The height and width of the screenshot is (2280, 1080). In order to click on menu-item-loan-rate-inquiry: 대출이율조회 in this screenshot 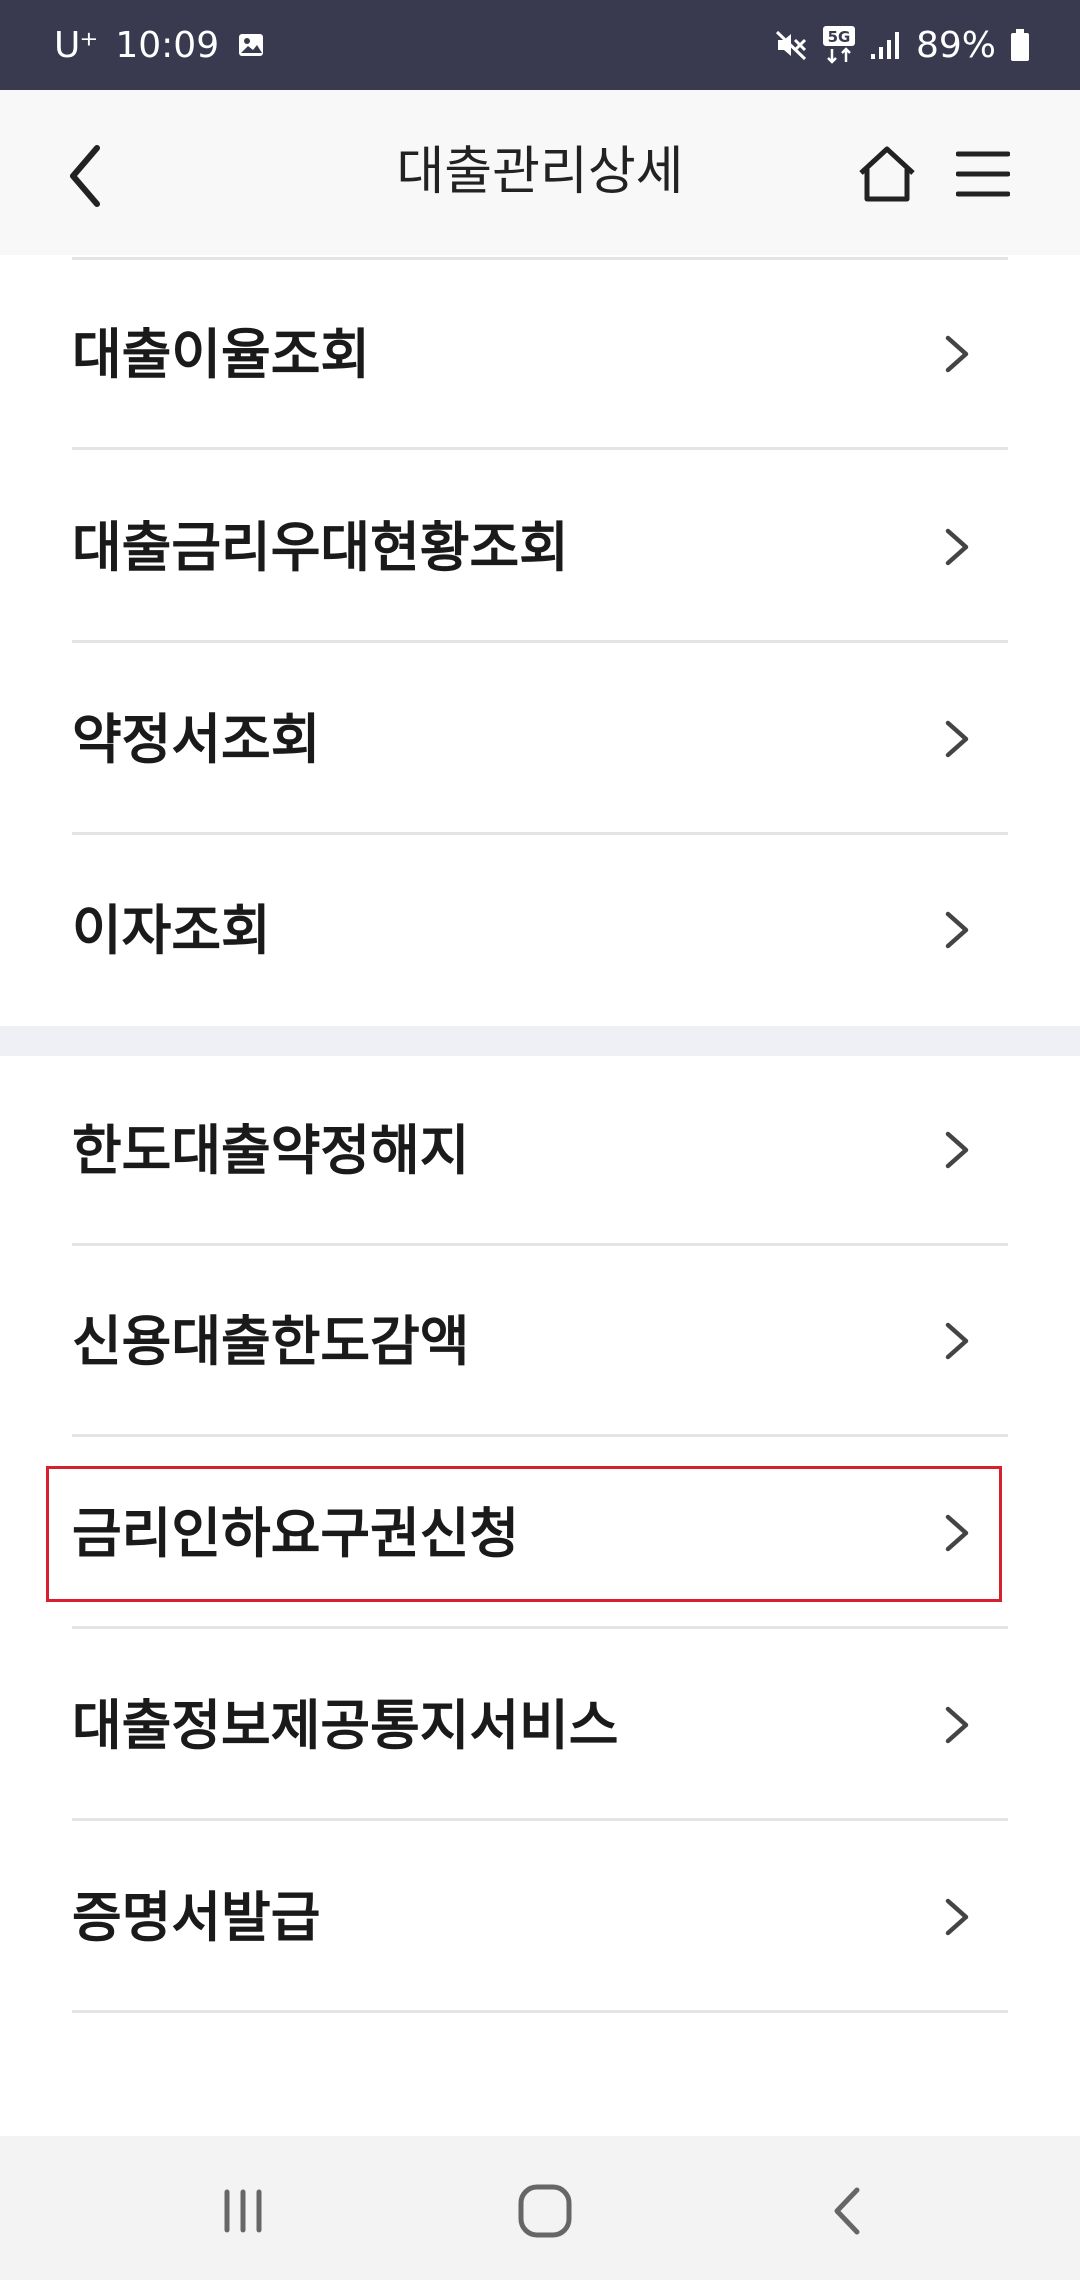, I will do `click(540, 355)`.